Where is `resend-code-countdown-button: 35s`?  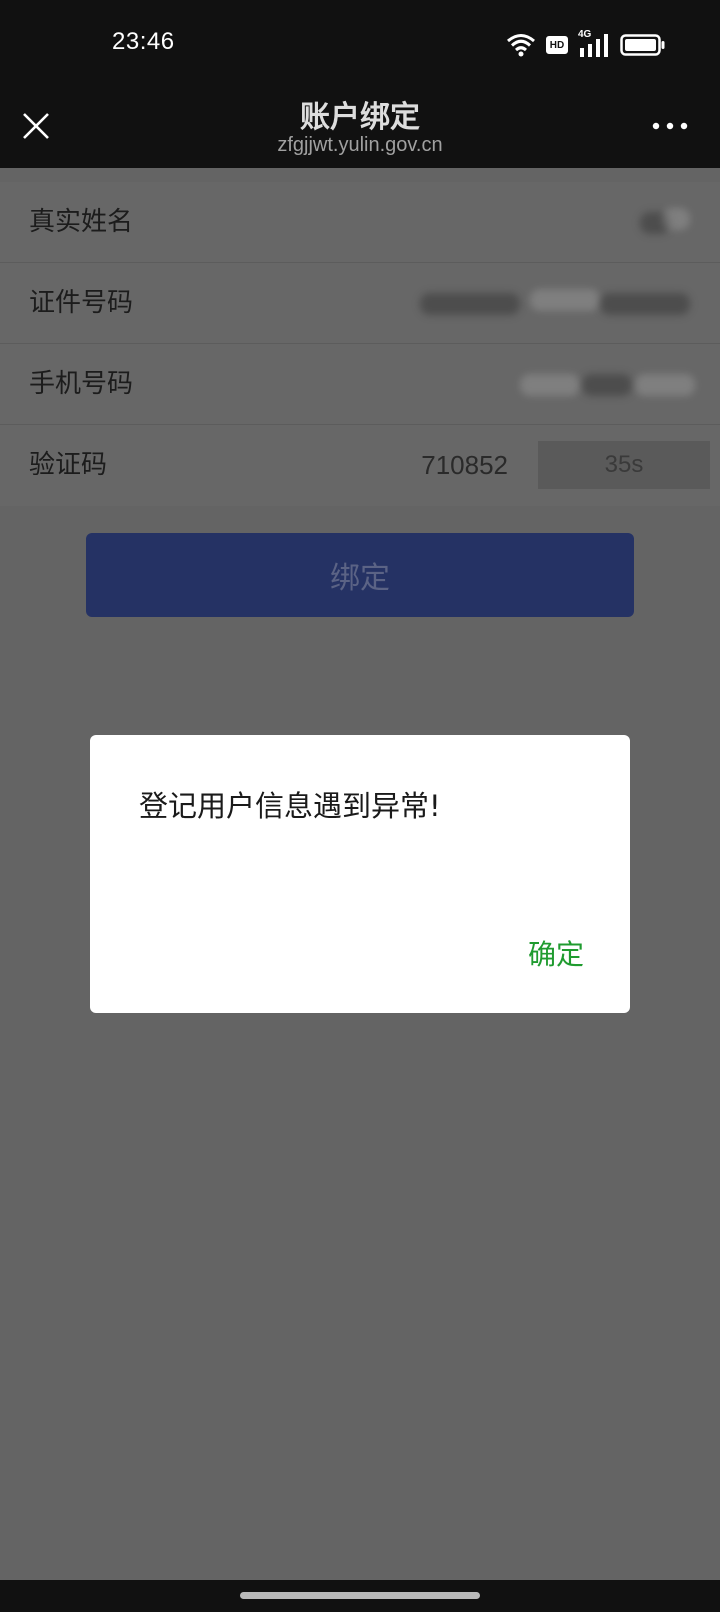 resend-code-countdown-button: 35s is located at coordinates (624, 465).